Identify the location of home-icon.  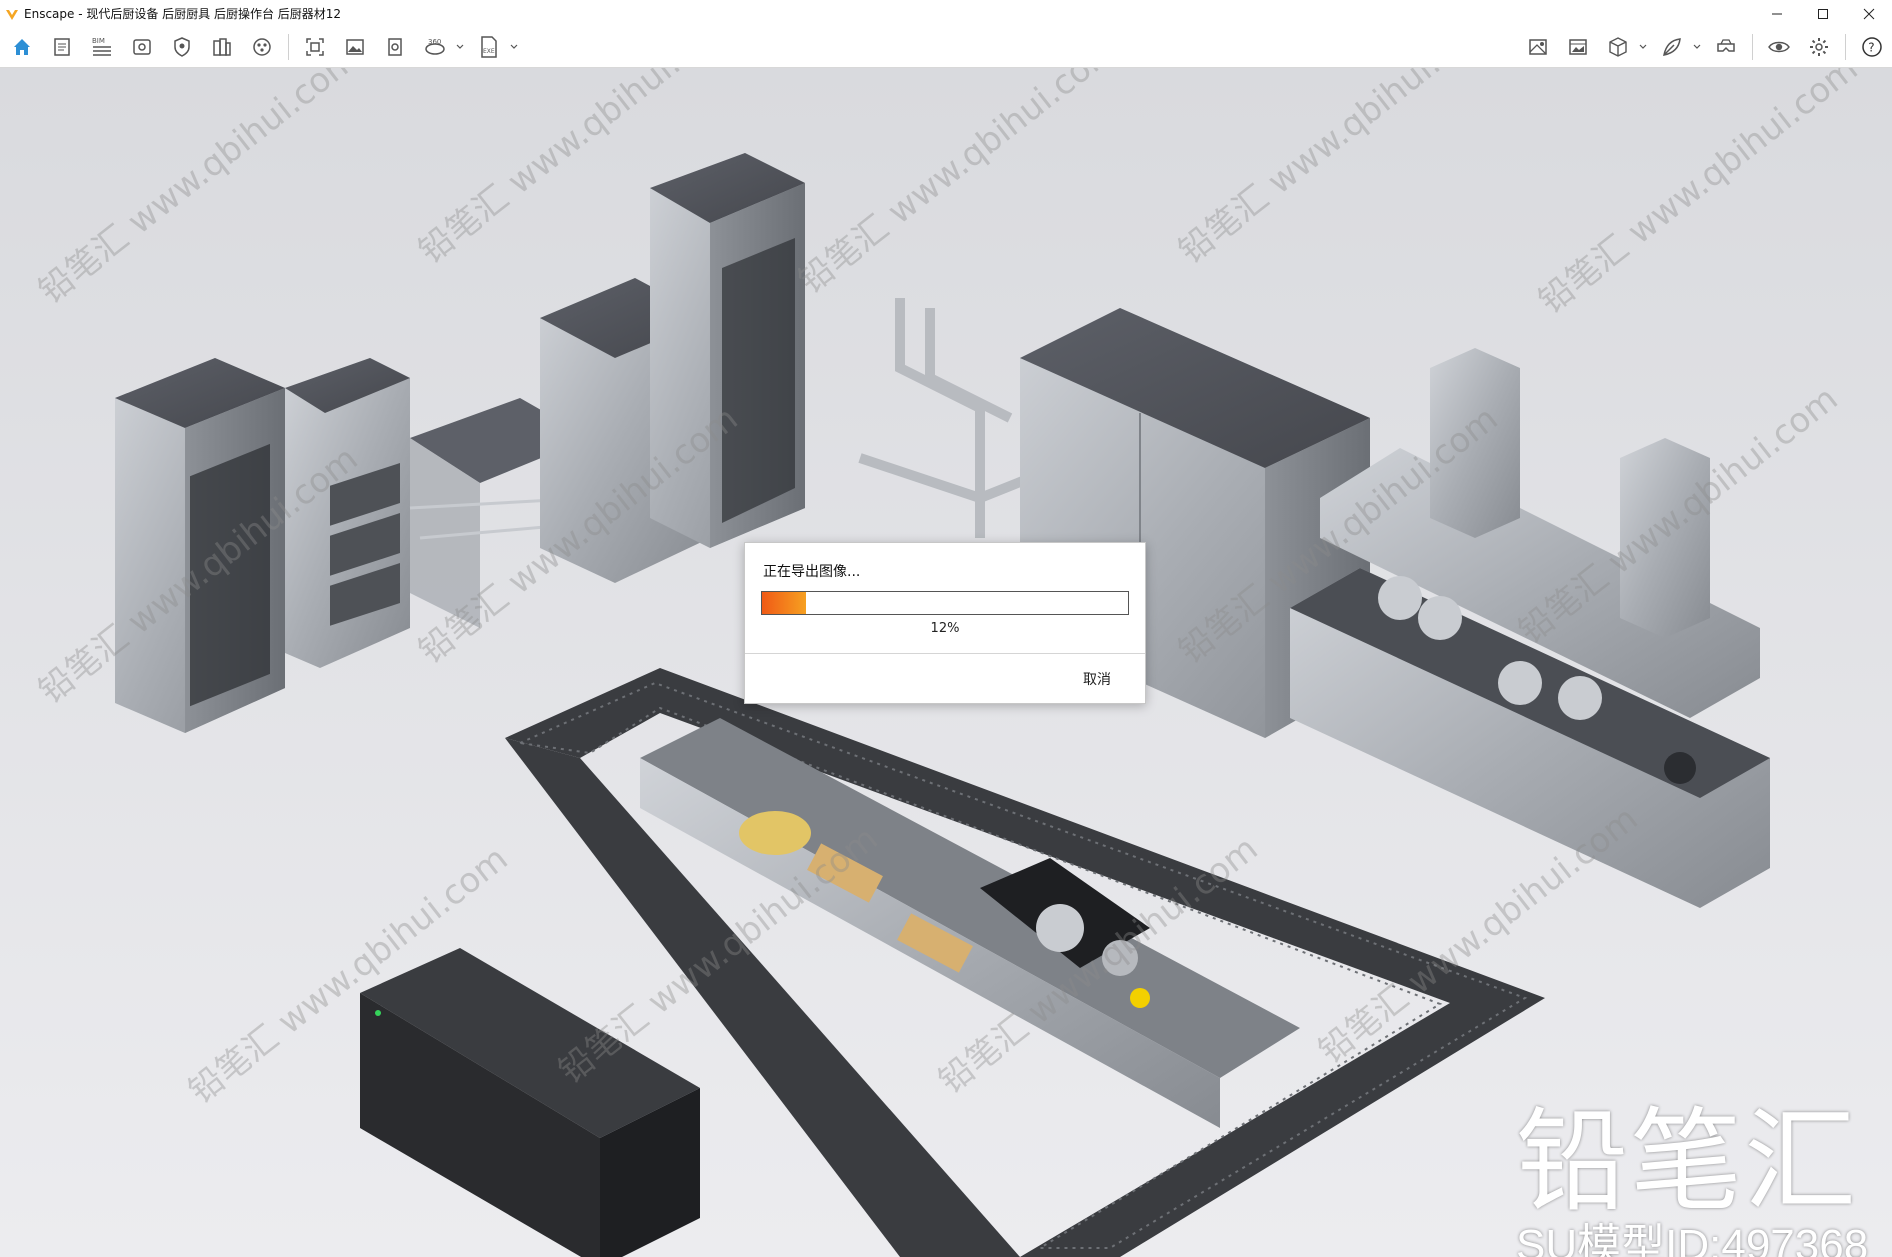
(22, 47).